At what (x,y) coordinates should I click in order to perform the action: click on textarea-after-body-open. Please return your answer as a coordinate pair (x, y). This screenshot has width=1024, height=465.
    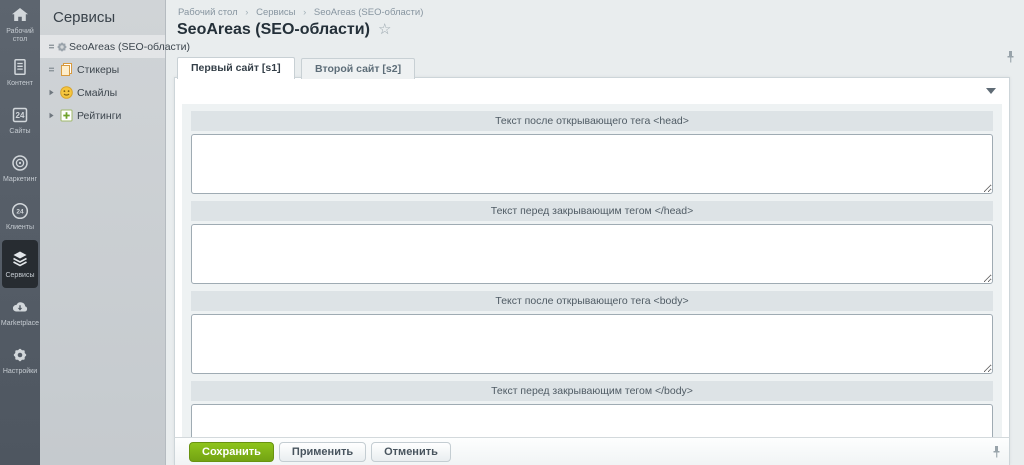
    Looking at the image, I should click on (592, 344).